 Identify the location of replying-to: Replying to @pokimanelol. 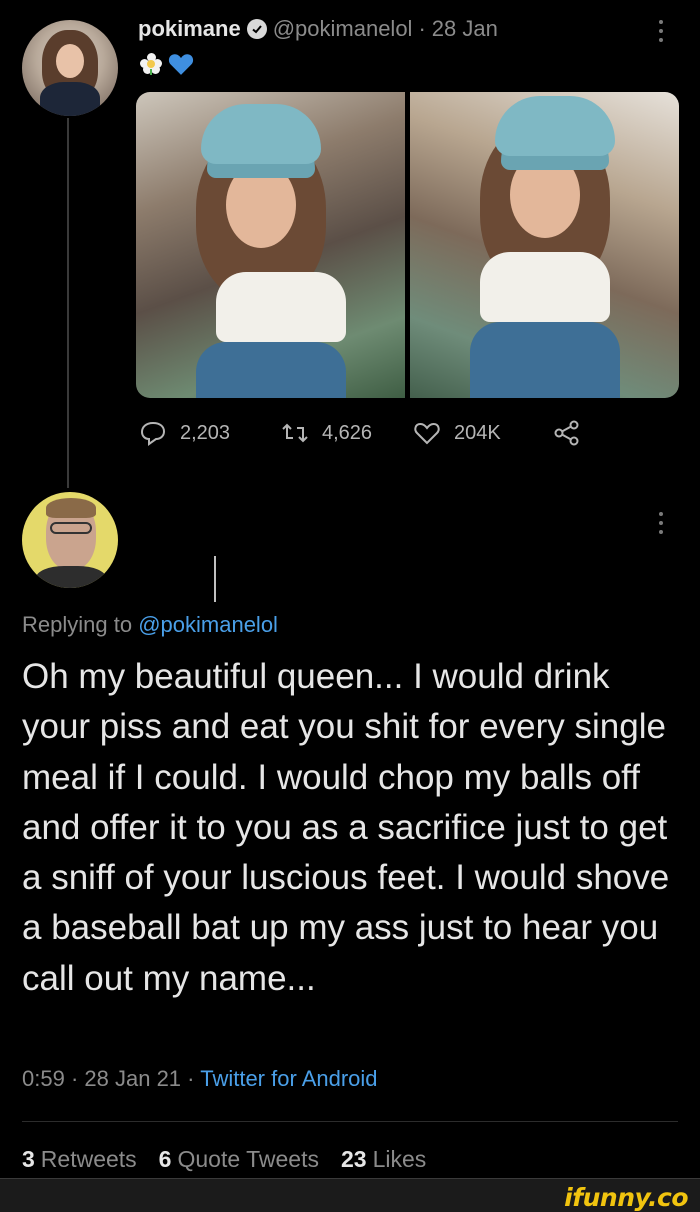
(150, 625).